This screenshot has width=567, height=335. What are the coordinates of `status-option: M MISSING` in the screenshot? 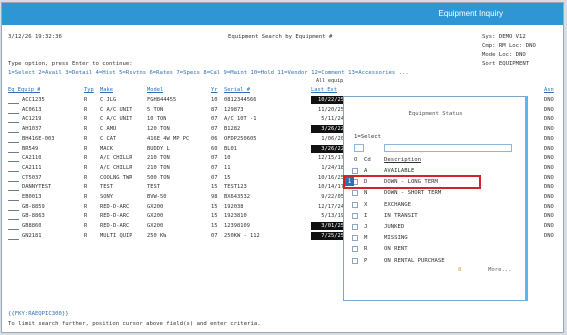 It's located at (436, 238).